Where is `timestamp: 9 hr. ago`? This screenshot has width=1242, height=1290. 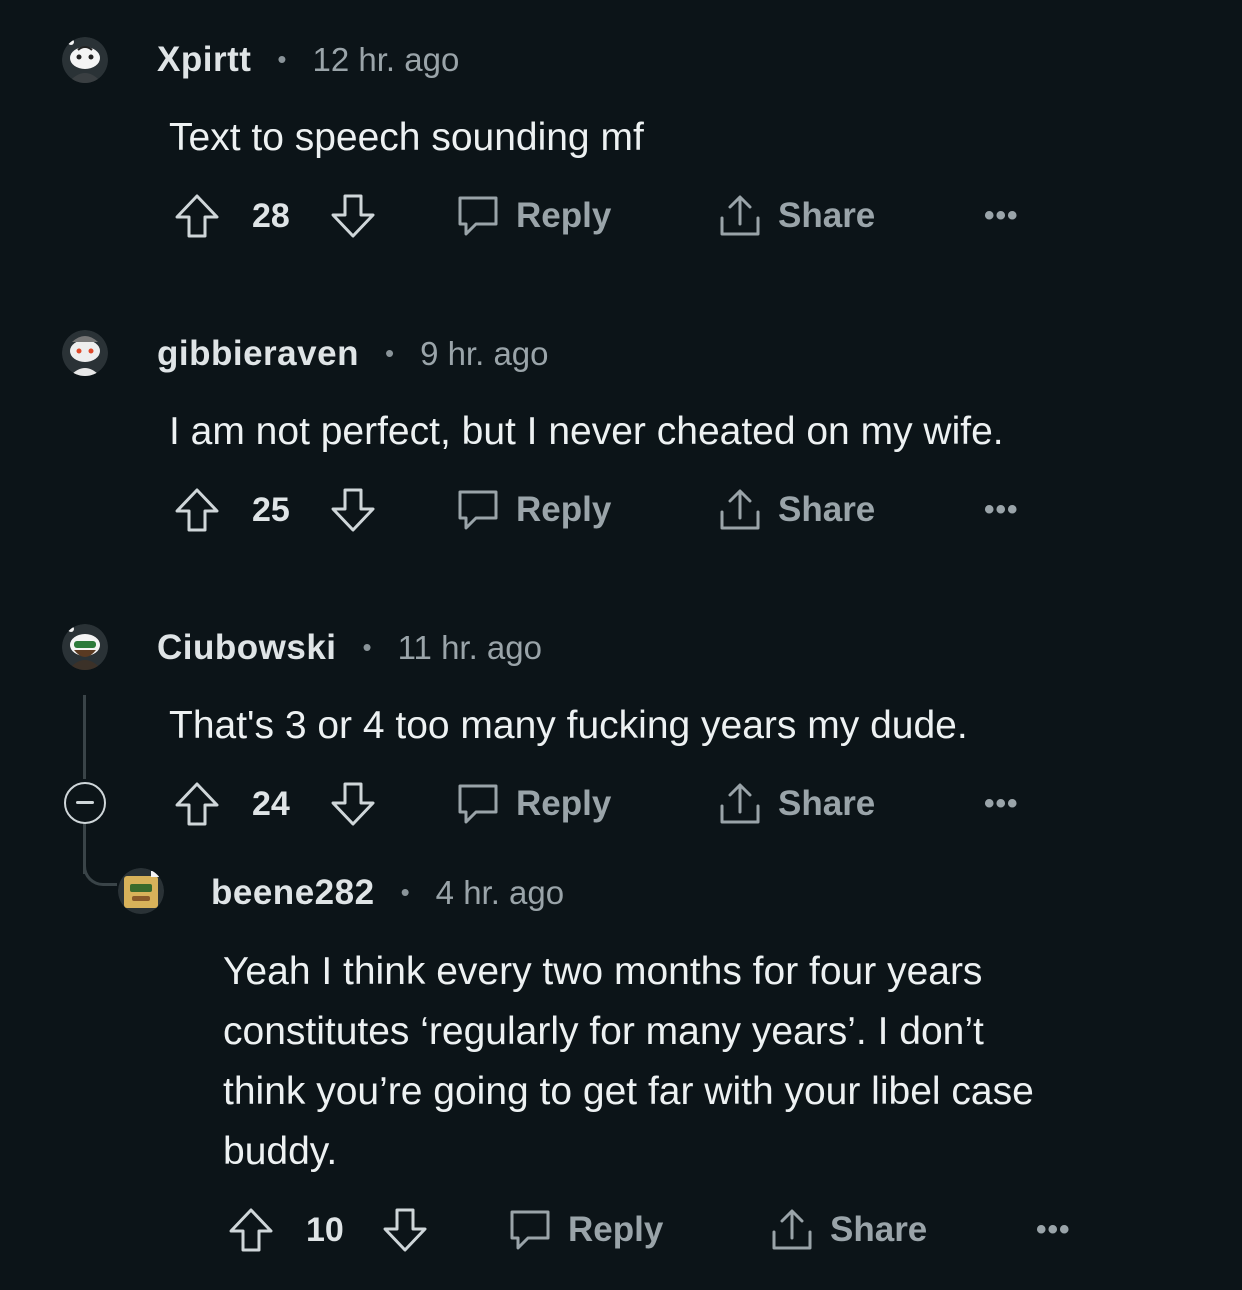 timestamp: 9 hr. ago is located at coordinates (484, 353).